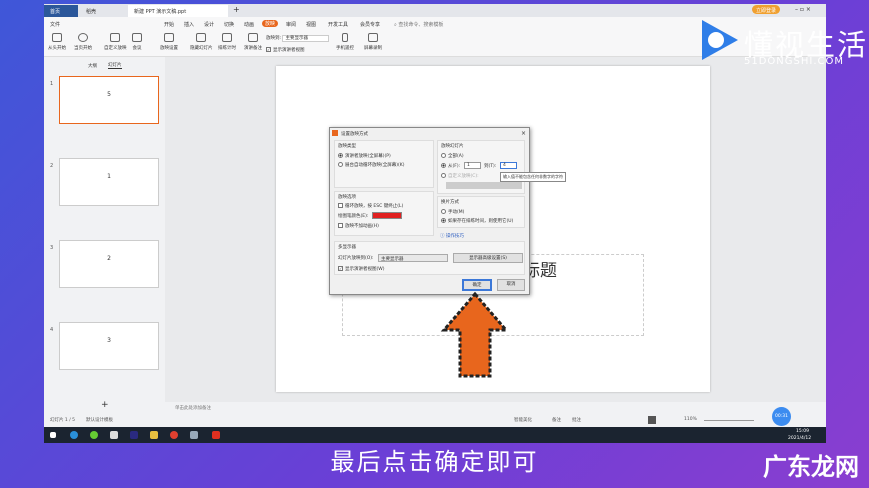 This screenshot has height=488, width=869. I want to click on group-label: 多显示器, so click(347, 247).